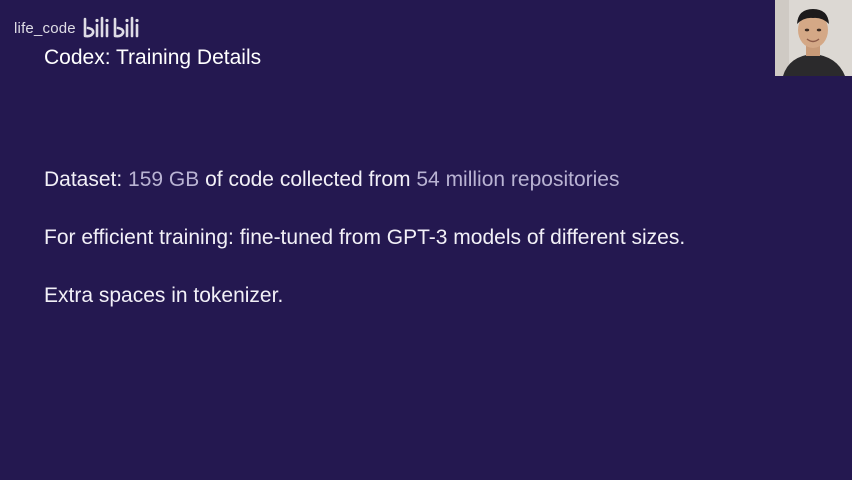 This screenshot has width=852, height=480. What do you see at coordinates (518, 179) in the screenshot?
I see `highlight-repo-count: 54 million repositories` at bounding box center [518, 179].